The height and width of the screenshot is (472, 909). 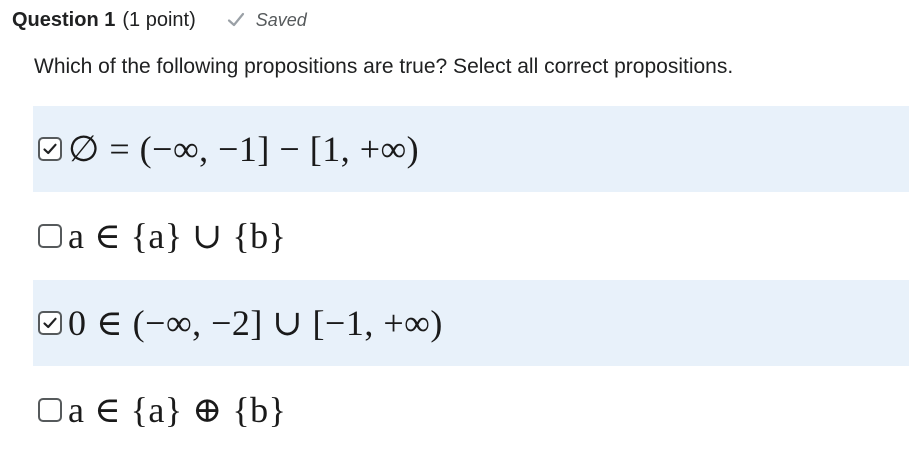 I want to click on option-2-checkbox, so click(x=50, y=236).